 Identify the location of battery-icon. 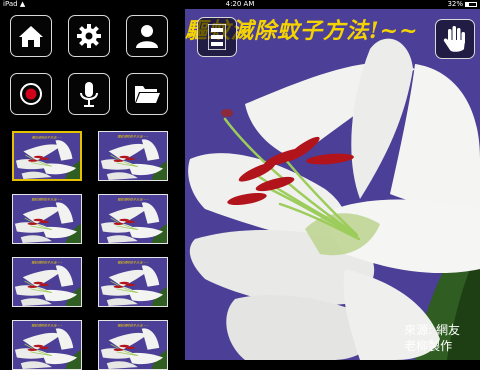
(471, 4).